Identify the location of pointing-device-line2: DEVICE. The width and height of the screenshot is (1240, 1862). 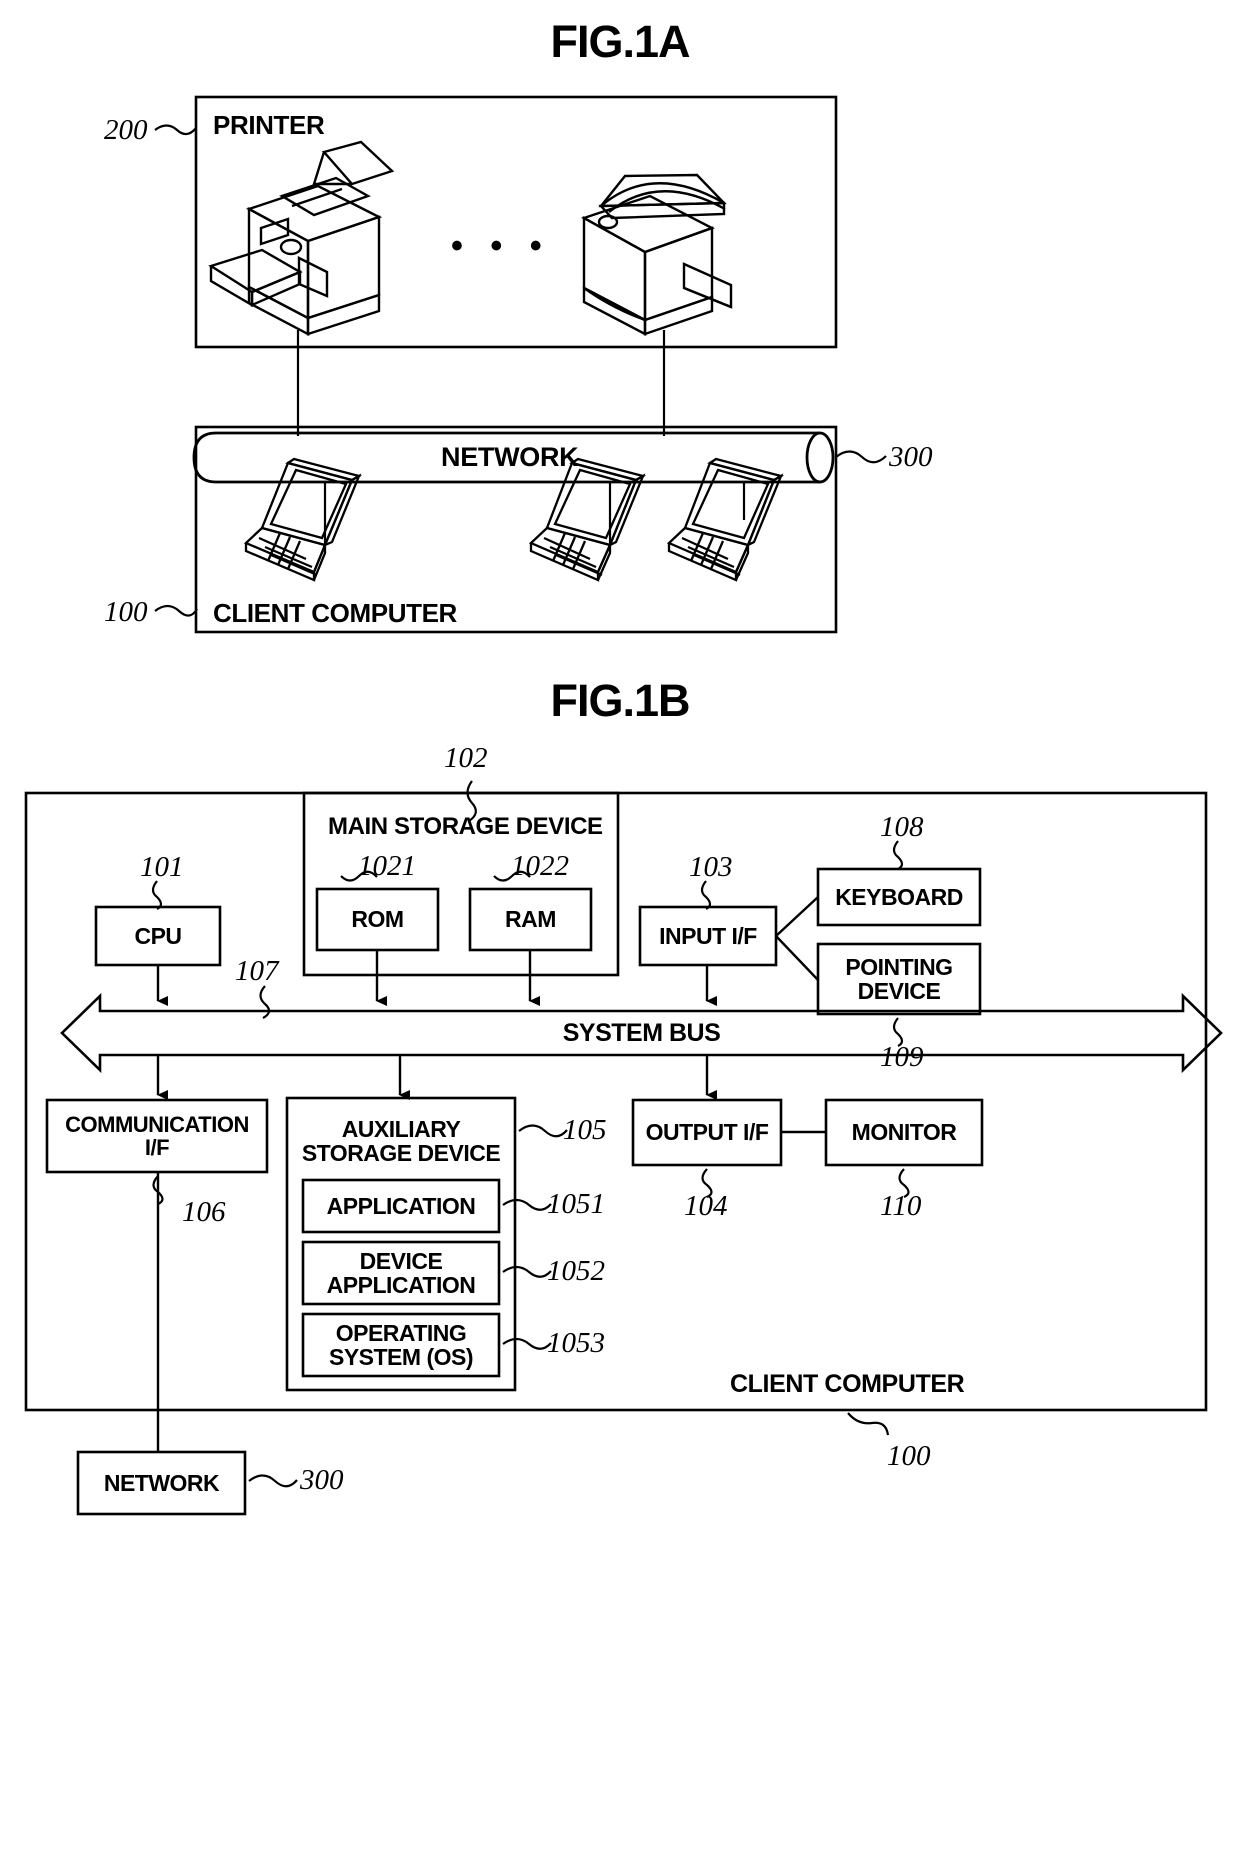
(899, 991).